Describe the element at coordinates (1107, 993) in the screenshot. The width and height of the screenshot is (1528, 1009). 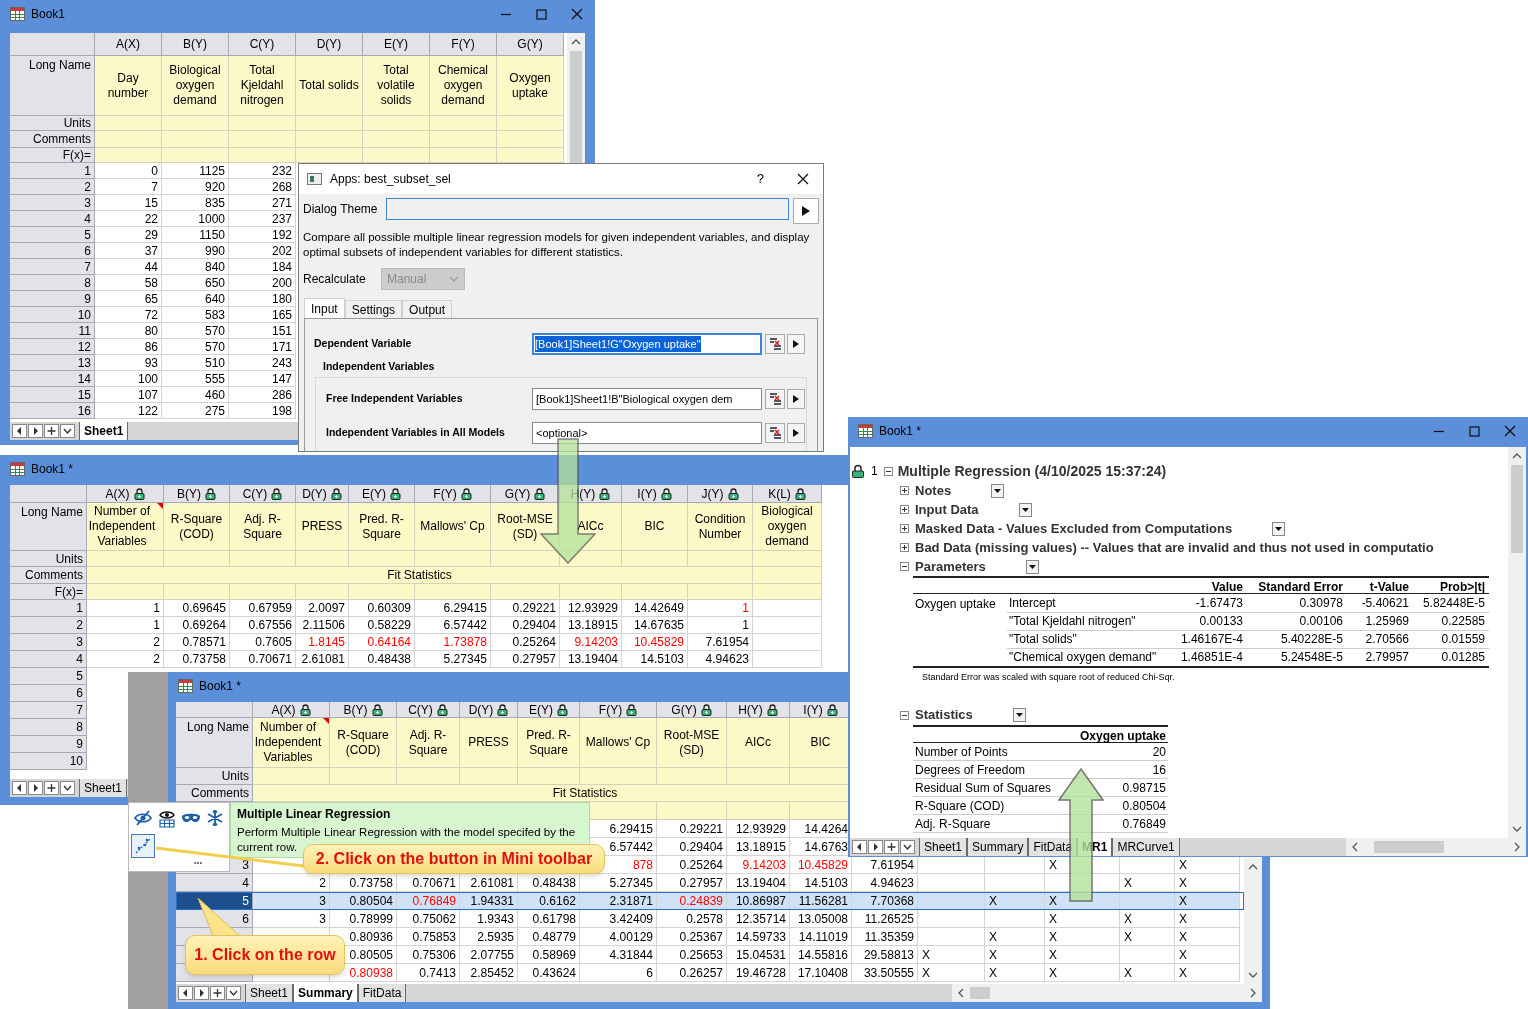
I see `horizontal-scrollbar` at that location.